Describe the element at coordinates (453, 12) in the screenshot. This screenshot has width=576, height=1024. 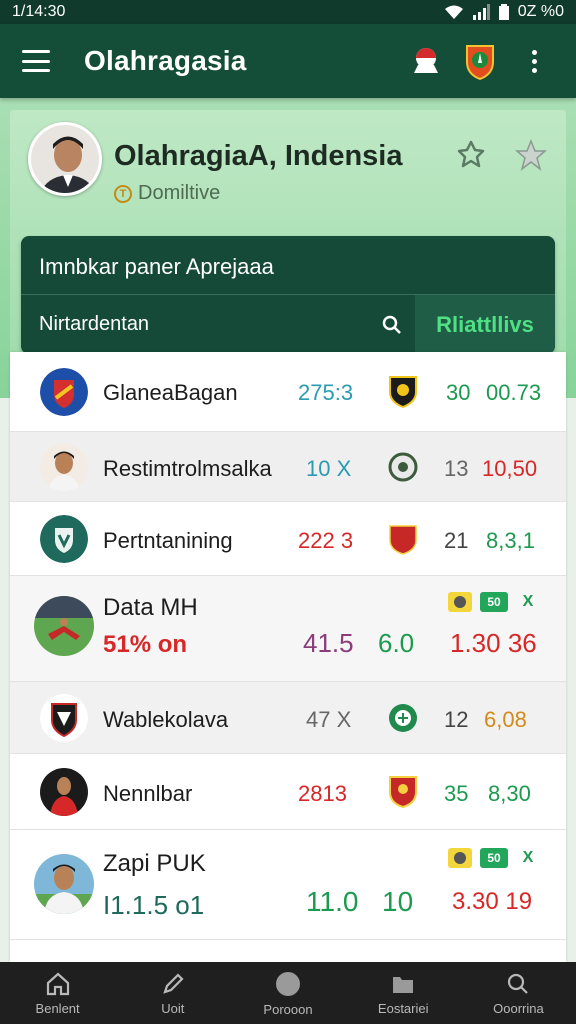
I see `wifi-icon` at that location.